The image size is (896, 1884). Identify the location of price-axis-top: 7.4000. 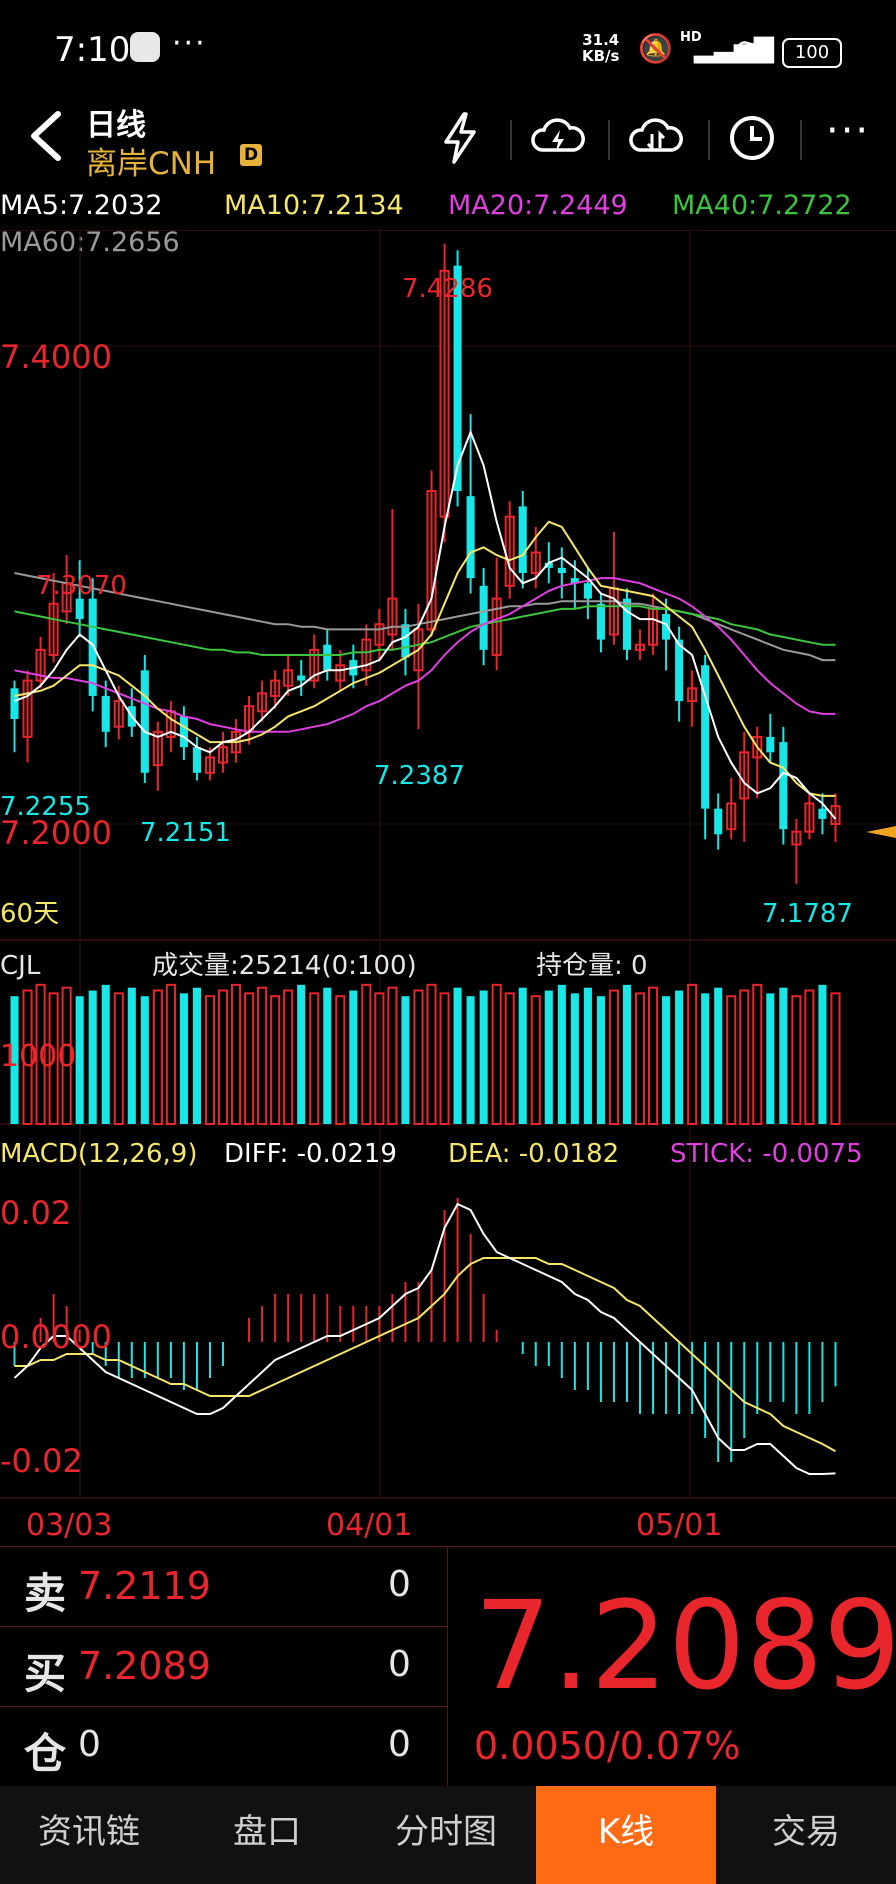
(56, 357).